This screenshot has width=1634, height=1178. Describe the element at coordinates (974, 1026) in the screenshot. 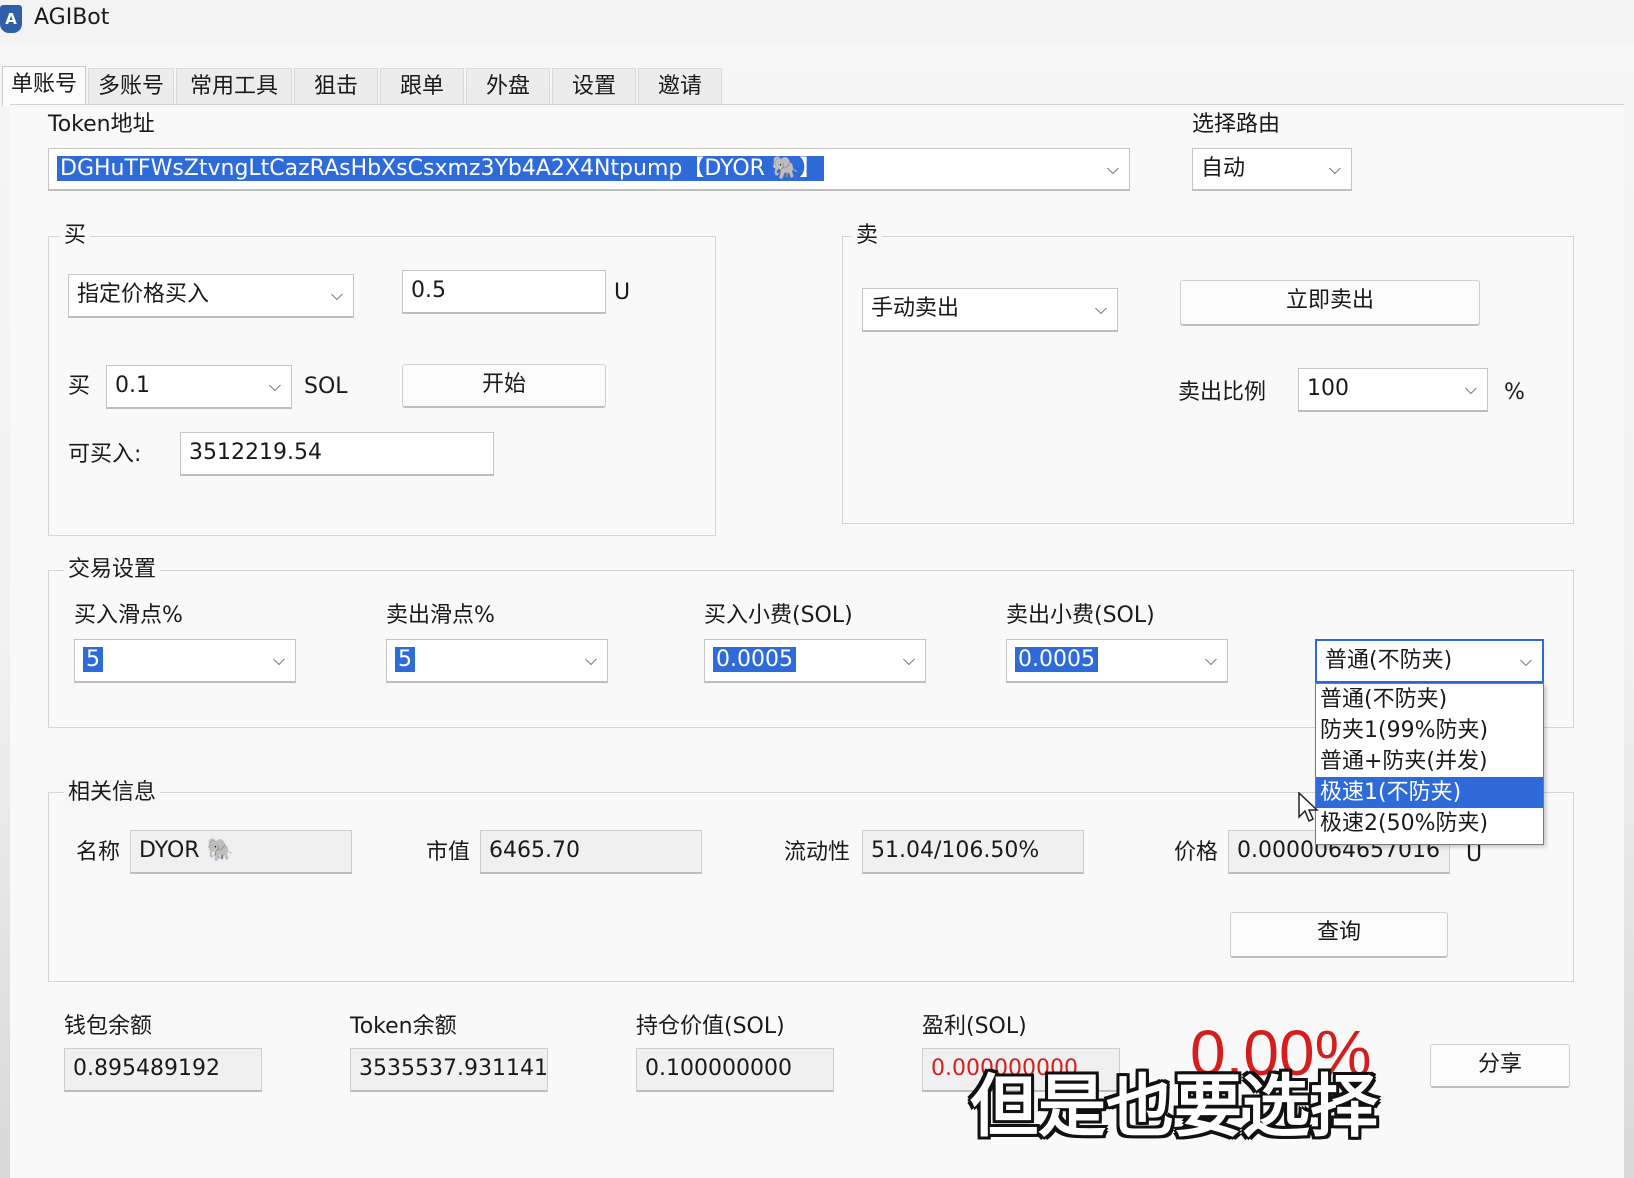

I see `profit-label: 盈利(SOL)` at that location.